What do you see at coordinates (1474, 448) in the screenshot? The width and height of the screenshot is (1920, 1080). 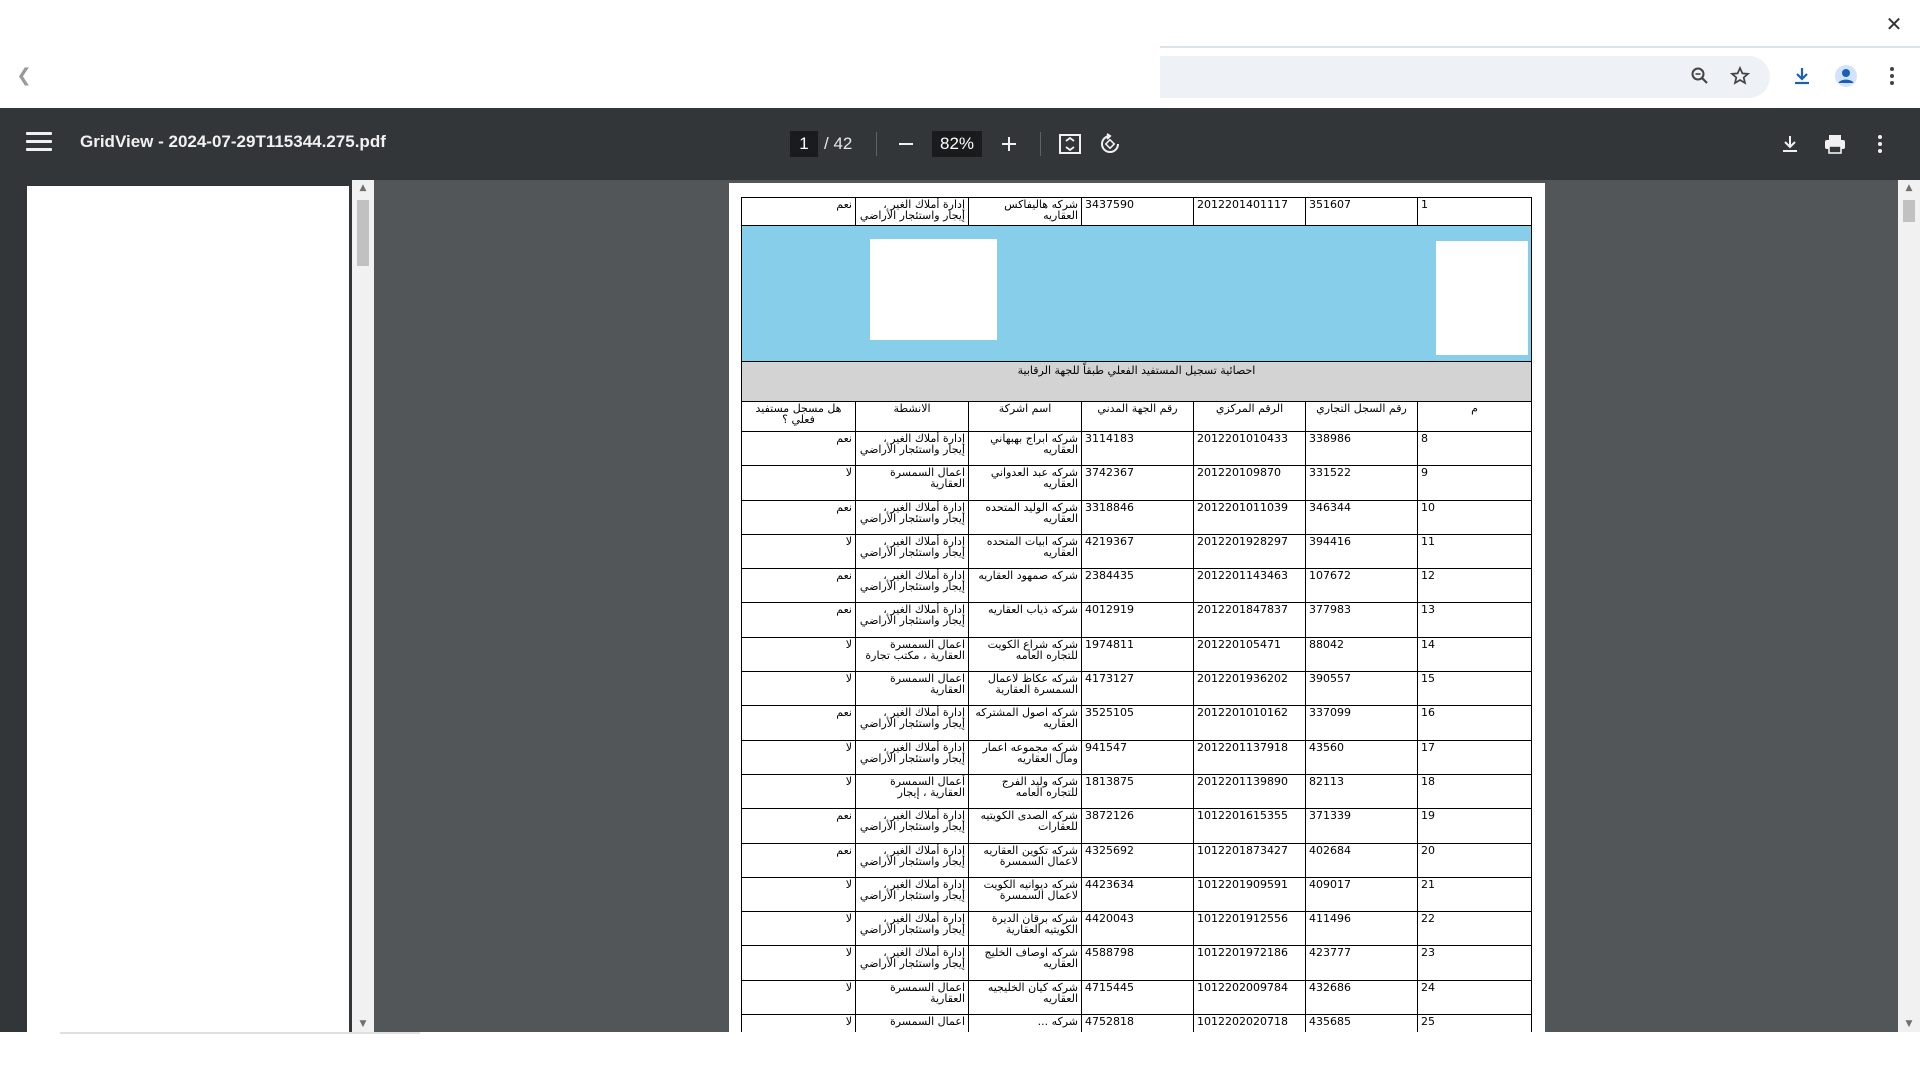 I see `cell-serial: 8` at bounding box center [1474, 448].